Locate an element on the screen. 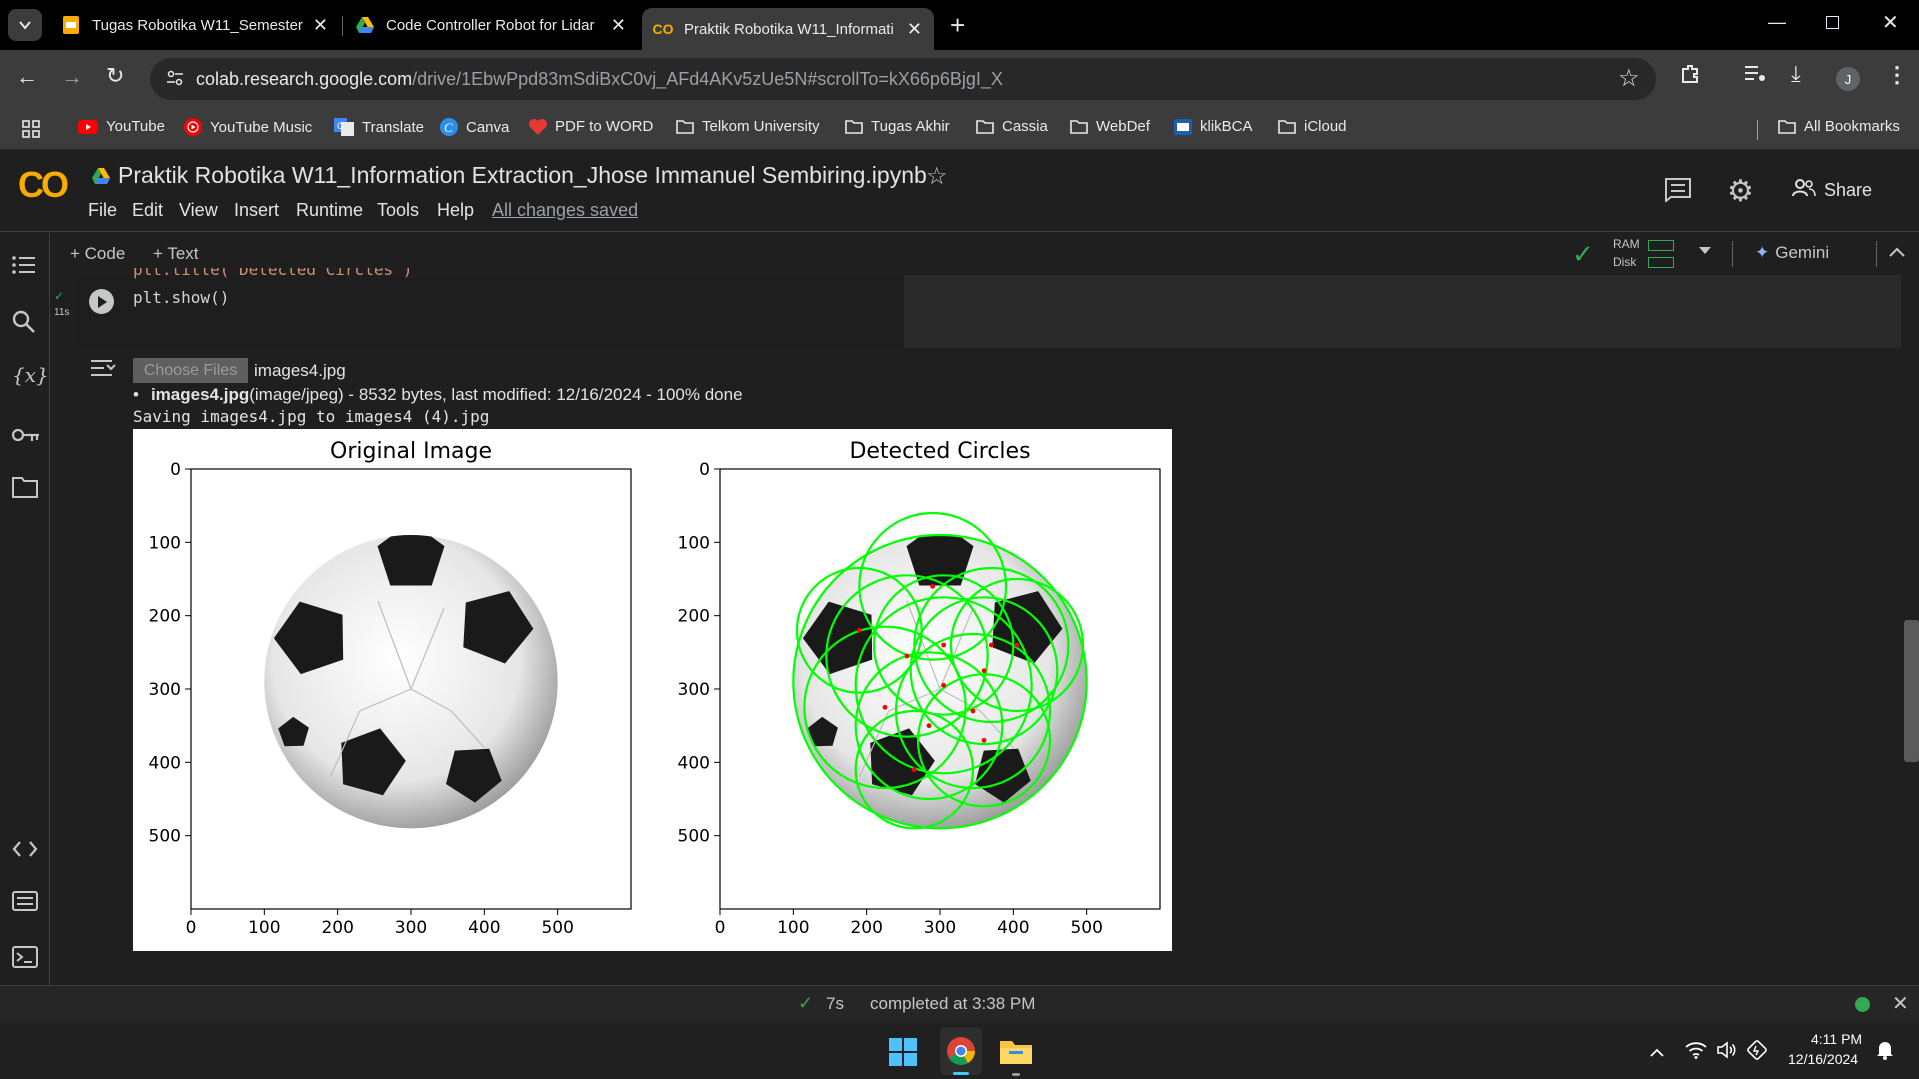 This screenshot has width=1919, height=1079. drive-icon is located at coordinates (101, 178).